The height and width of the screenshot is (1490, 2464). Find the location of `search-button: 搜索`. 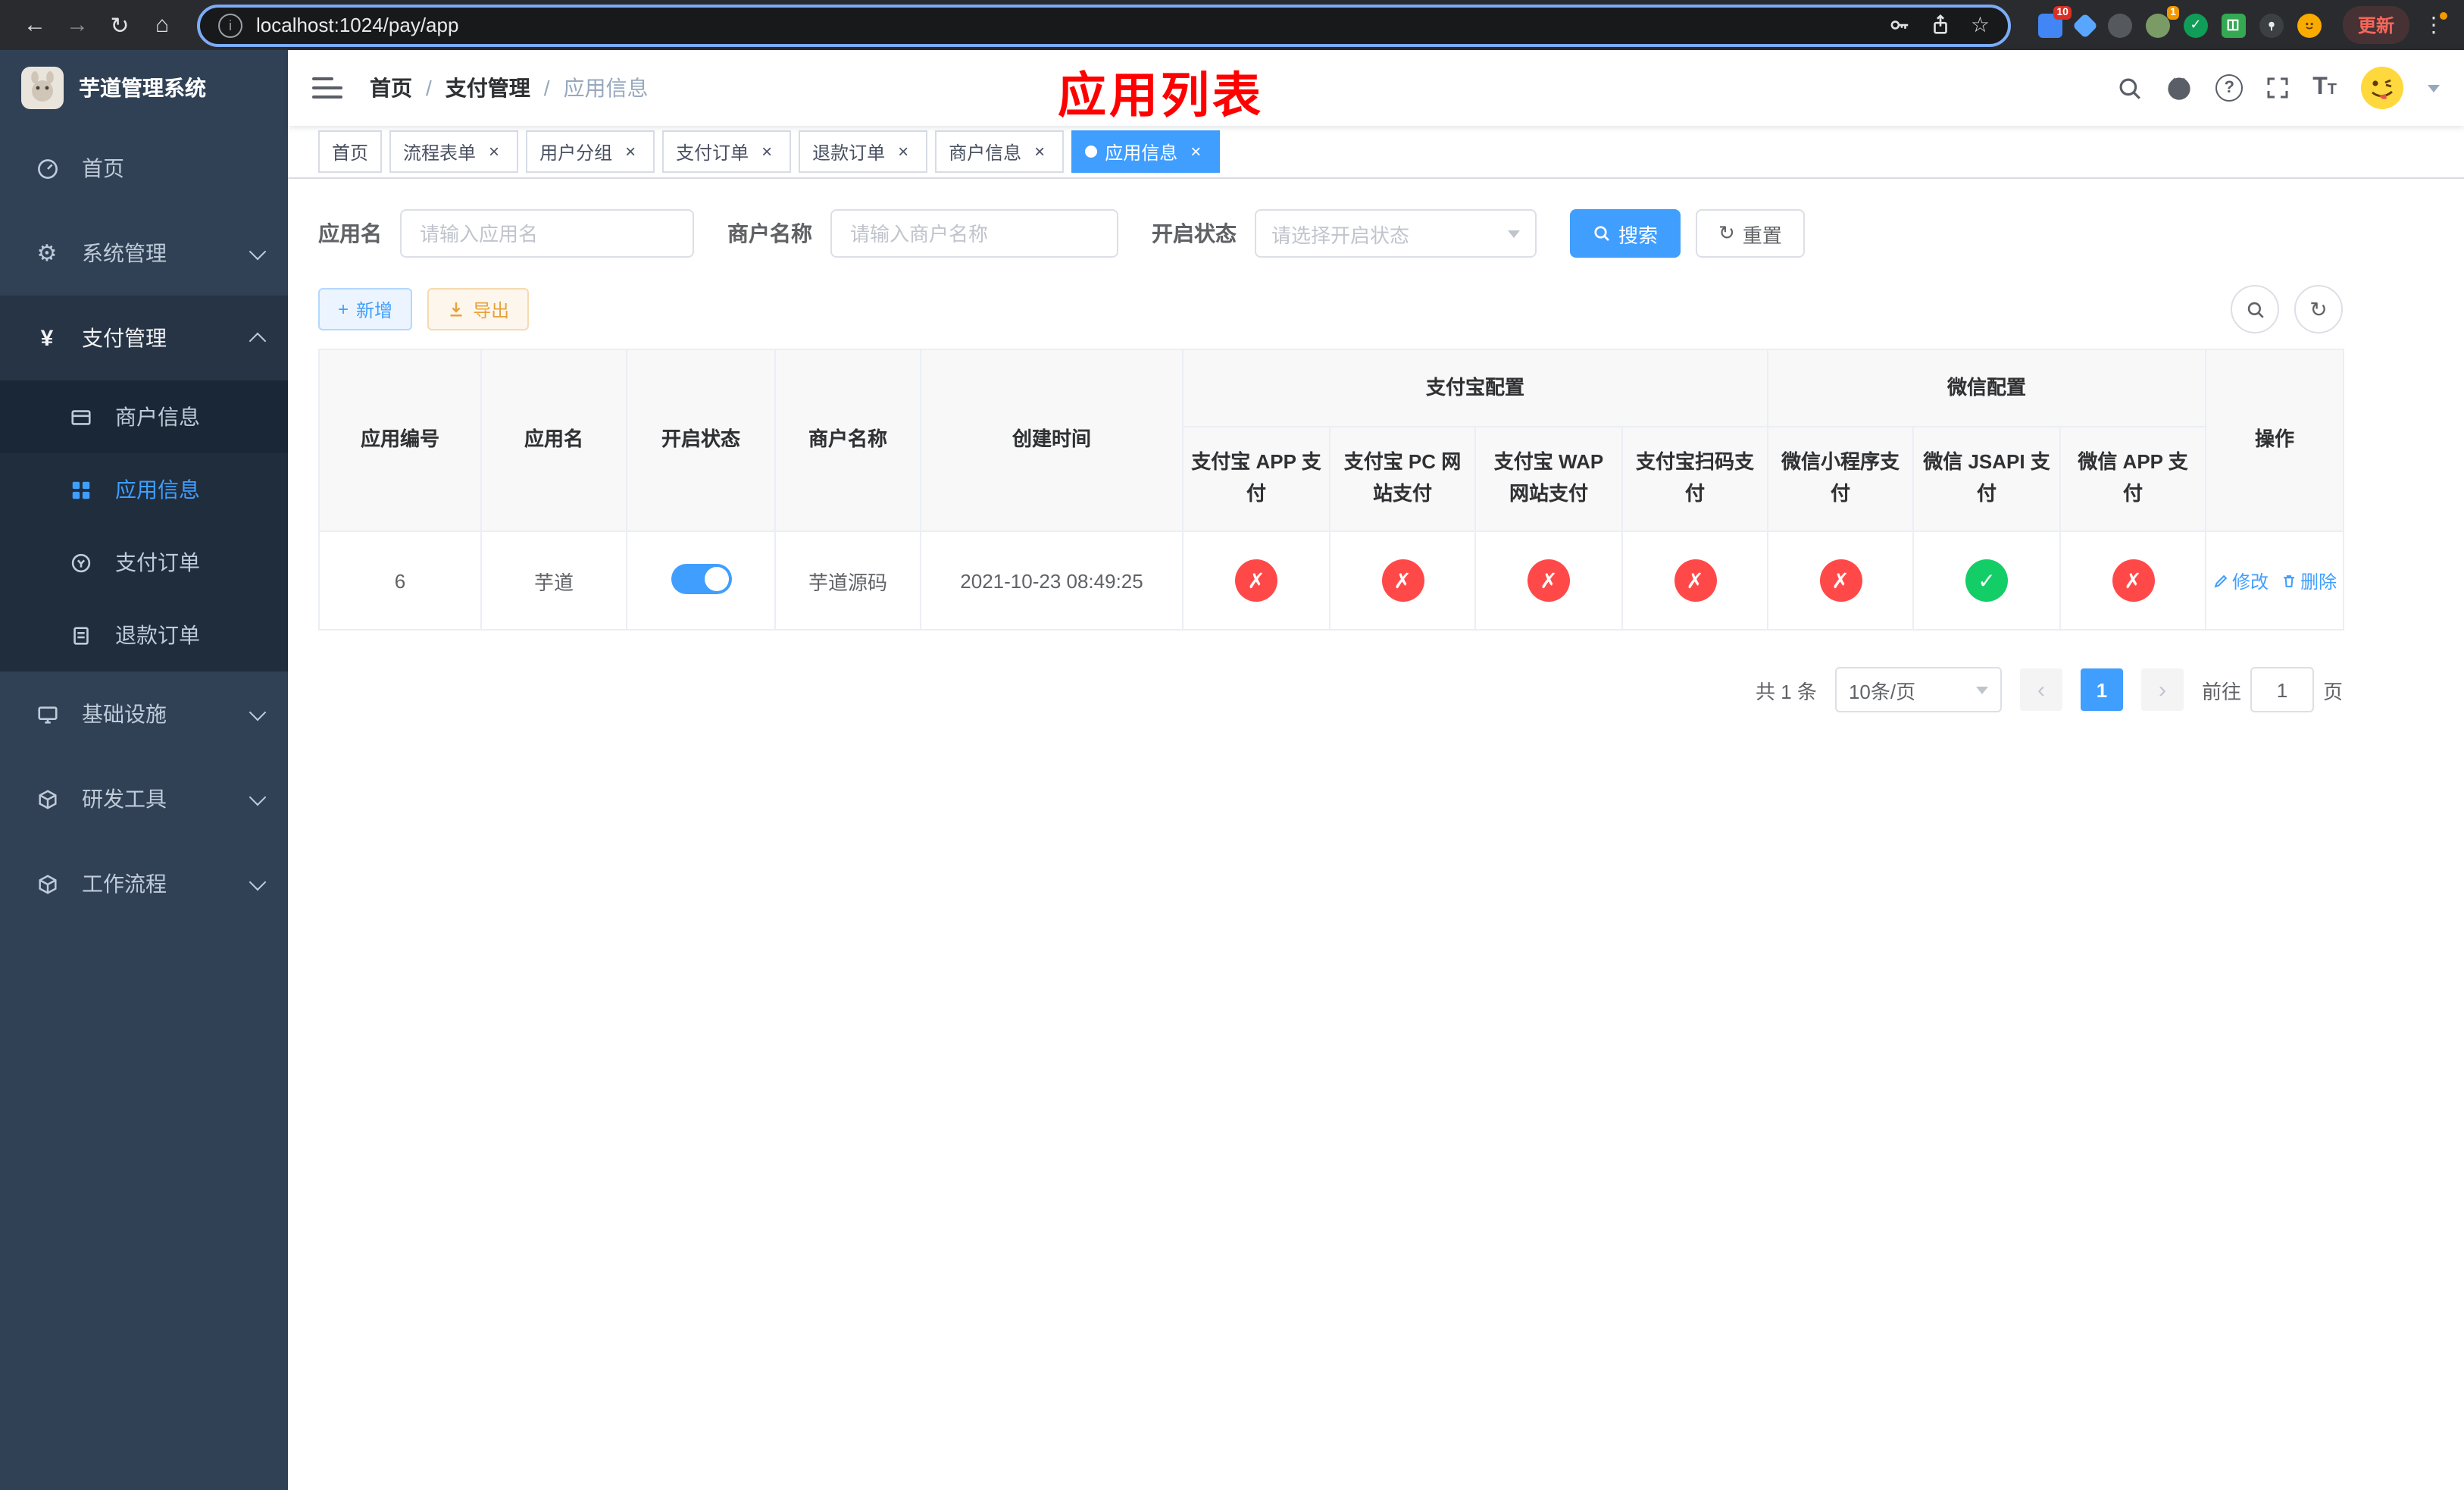

search-button: 搜索 is located at coordinates (1625, 233).